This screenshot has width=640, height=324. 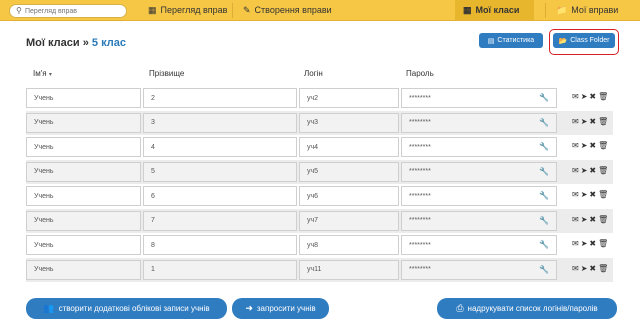 I want to click on table-row: Учень 8 уч8 ******** 🔧 ✉ ➤ ✖ 🗑, so click(x=319, y=245).